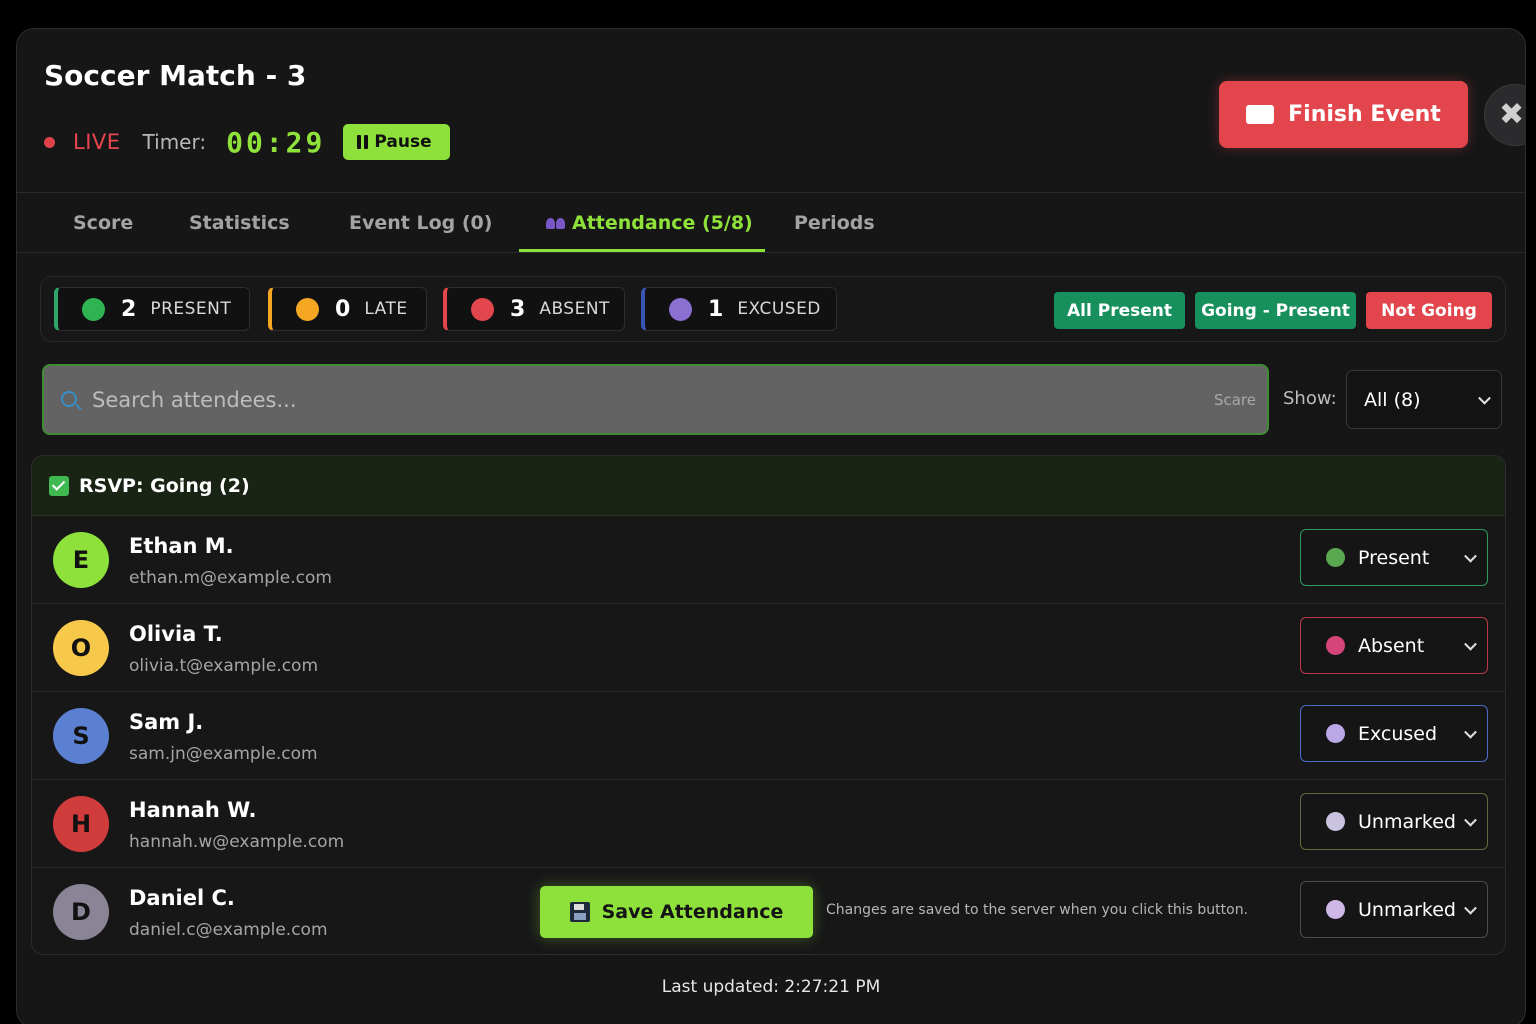 This screenshot has height=1024, width=1536. Describe the element at coordinates (555, 223) in the screenshot. I see `people-icon` at that location.